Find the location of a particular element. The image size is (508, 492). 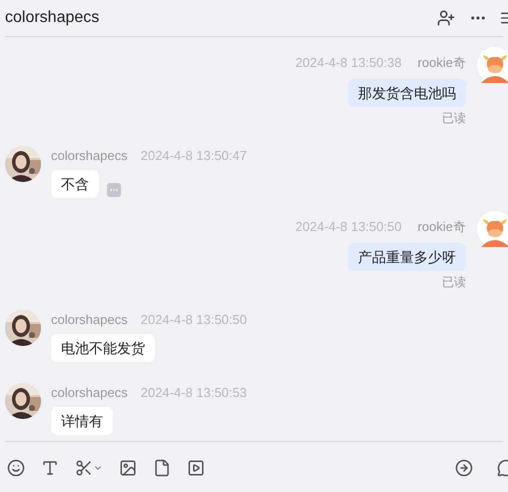

add-member-icon is located at coordinates (446, 18).